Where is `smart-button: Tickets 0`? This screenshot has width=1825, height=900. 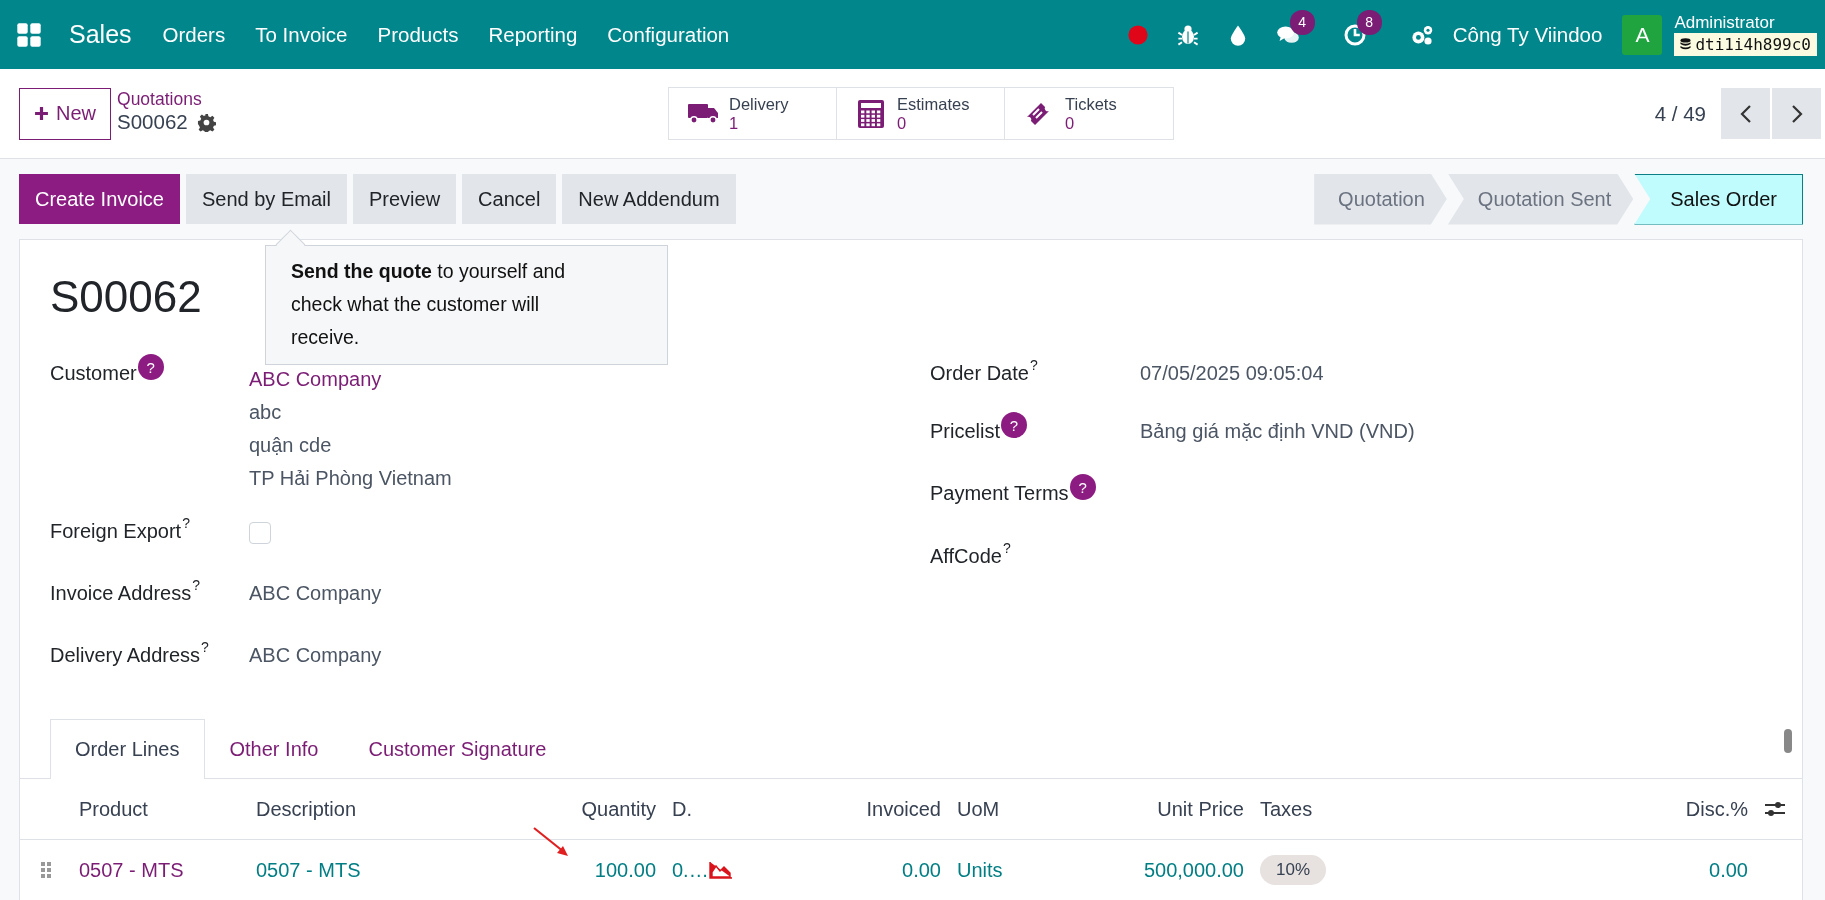
smart-button: Tickets 0 is located at coordinates (1089, 113).